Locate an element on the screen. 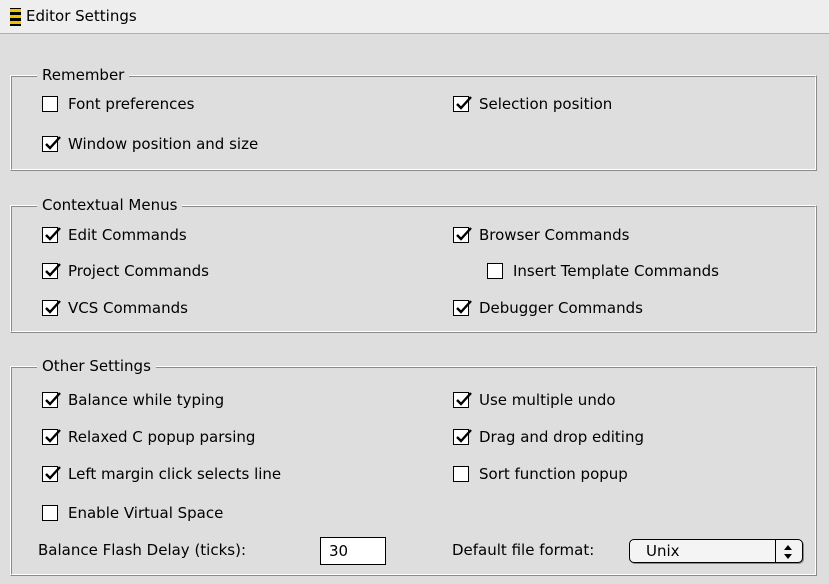  checkbox-label: Drag and drop editing is located at coordinates (562, 437).